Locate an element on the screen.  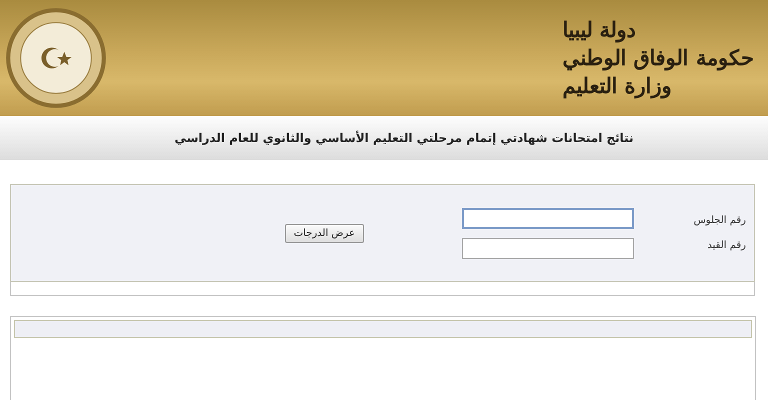
field-label: رقم القيد is located at coordinates (726, 245).